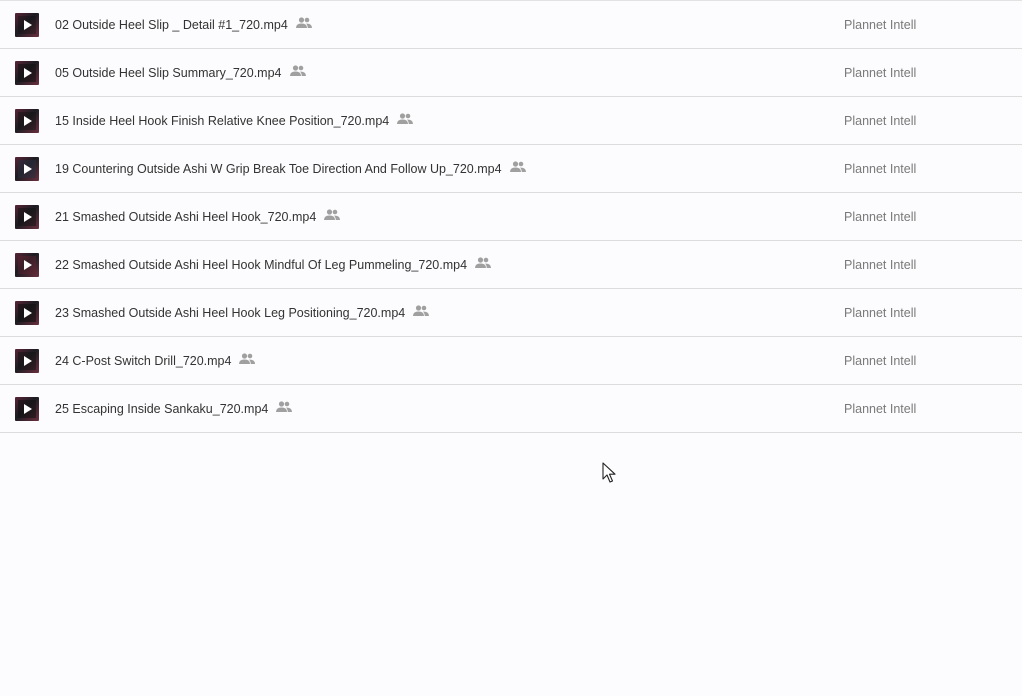 This screenshot has height=696, width=1022. What do you see at coordinates (174, 409) in the screenshot?
I see `file-name: 25 Escaping Inside Sankaku_720.mp4` at bounding box center [174, 409].